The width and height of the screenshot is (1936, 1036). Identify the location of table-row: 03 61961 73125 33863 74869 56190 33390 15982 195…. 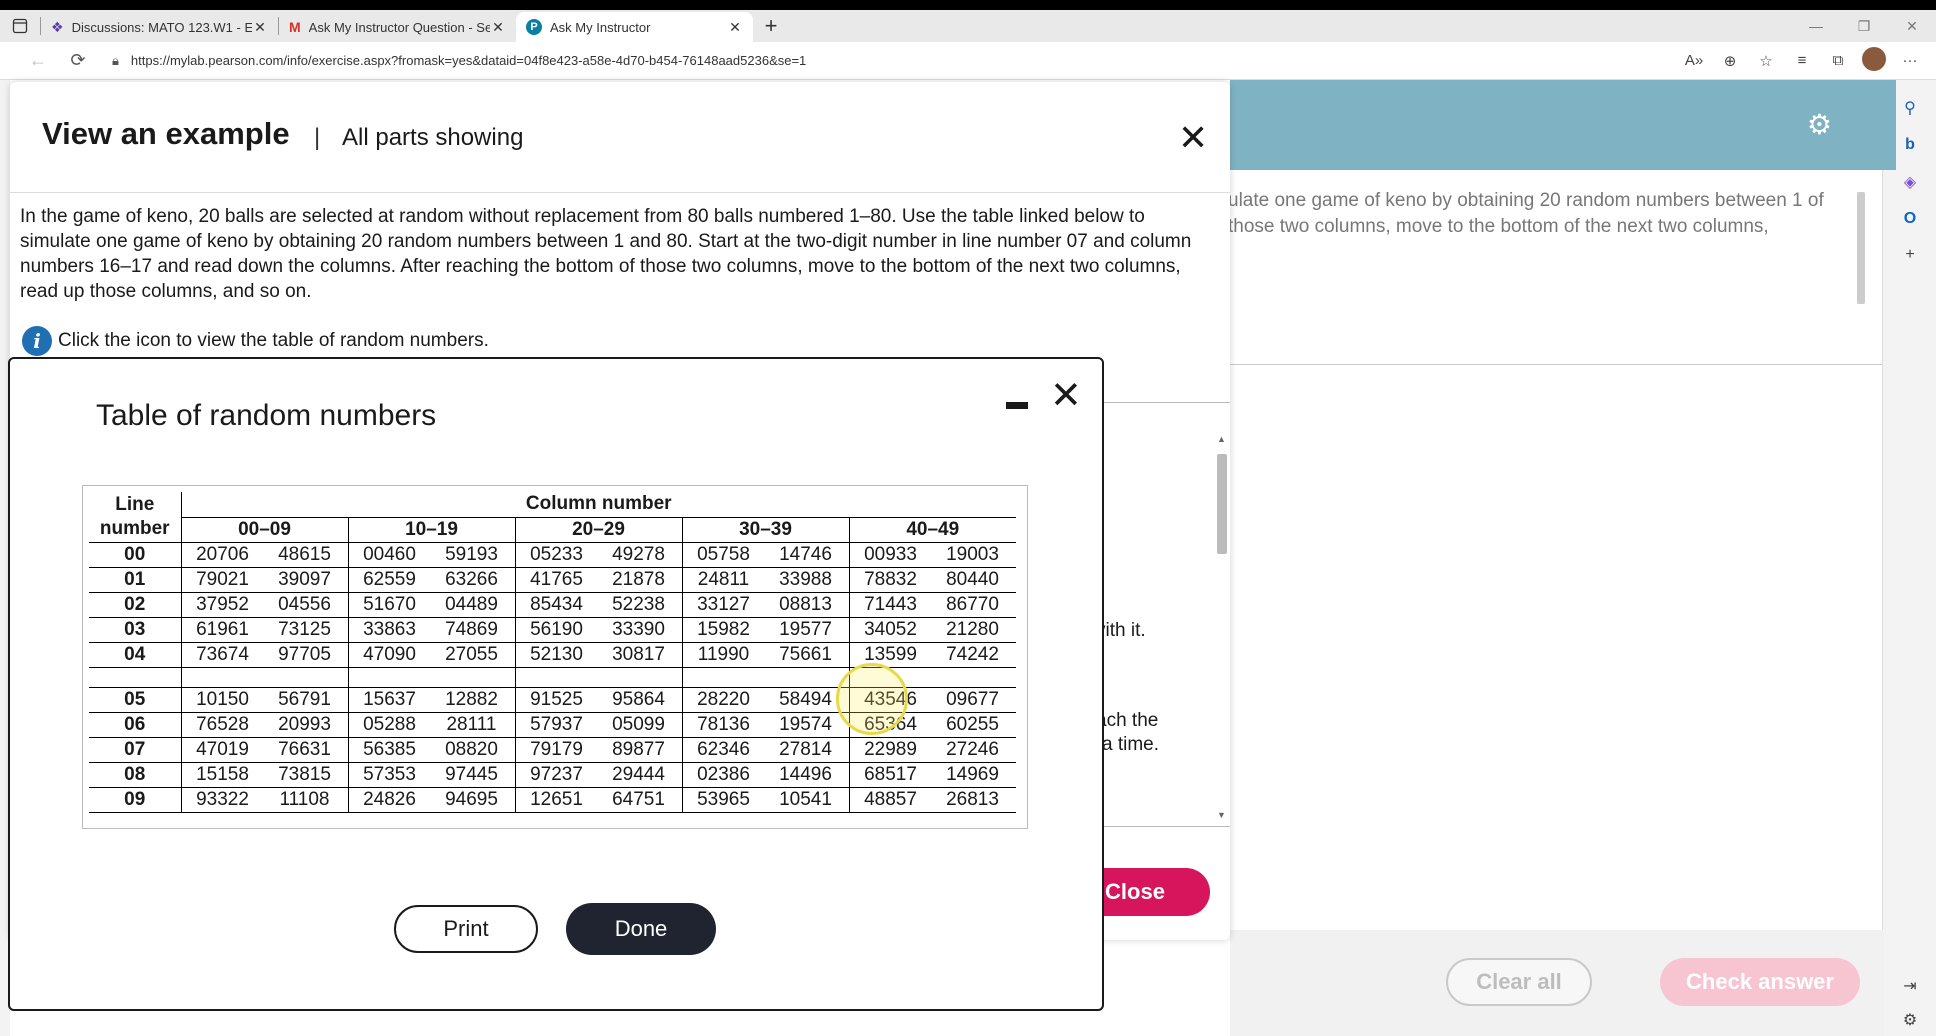
(552, 629).